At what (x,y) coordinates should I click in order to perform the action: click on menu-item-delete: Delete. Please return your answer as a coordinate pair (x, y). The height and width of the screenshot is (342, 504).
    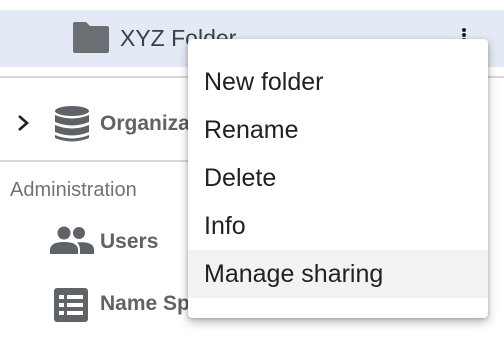
    Looking at the image, I should click on (338, 178).